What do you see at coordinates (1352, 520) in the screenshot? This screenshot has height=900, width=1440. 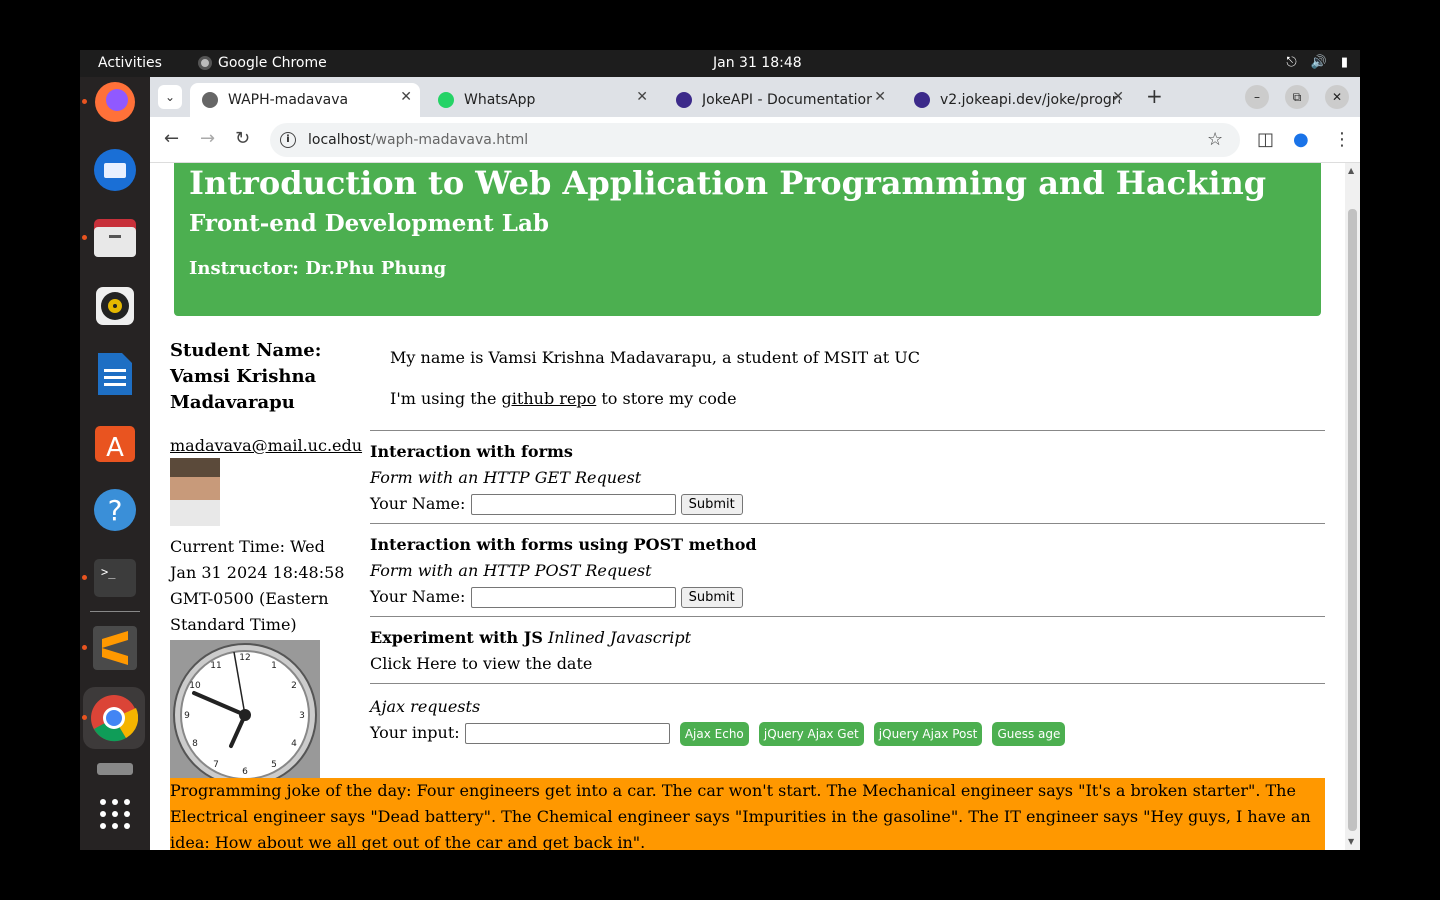 I see `scrollbar-thumb` at bounding box center [1352, 520].